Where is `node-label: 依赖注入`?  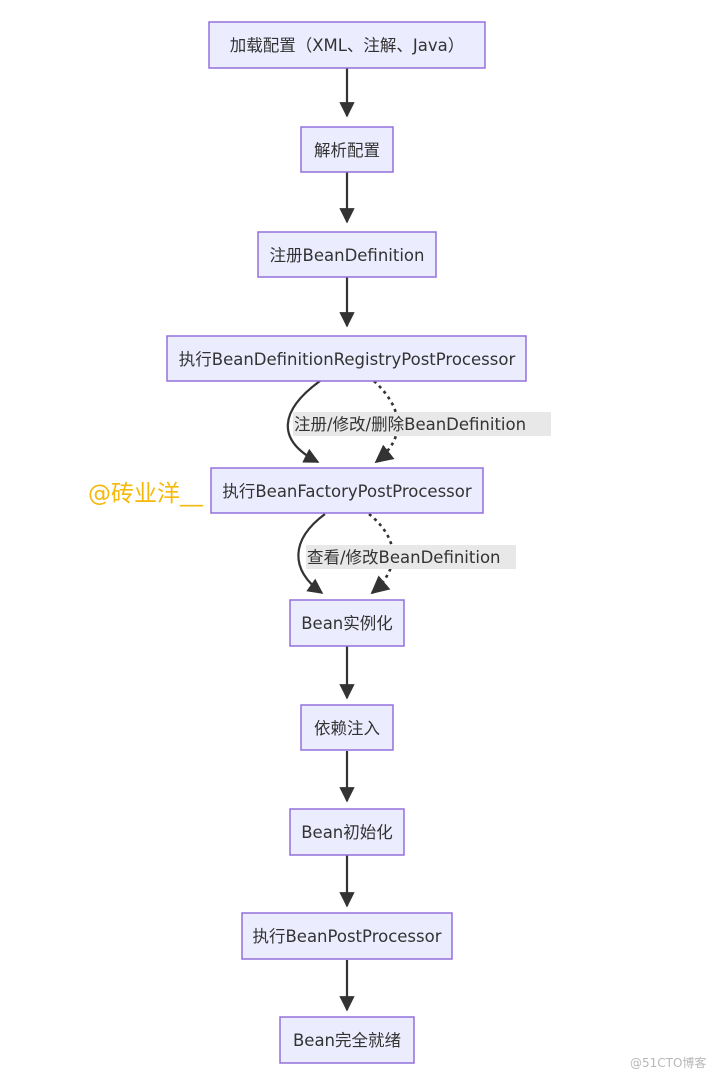
node-label: 依赖注入 is located at coordinates (347, 728).